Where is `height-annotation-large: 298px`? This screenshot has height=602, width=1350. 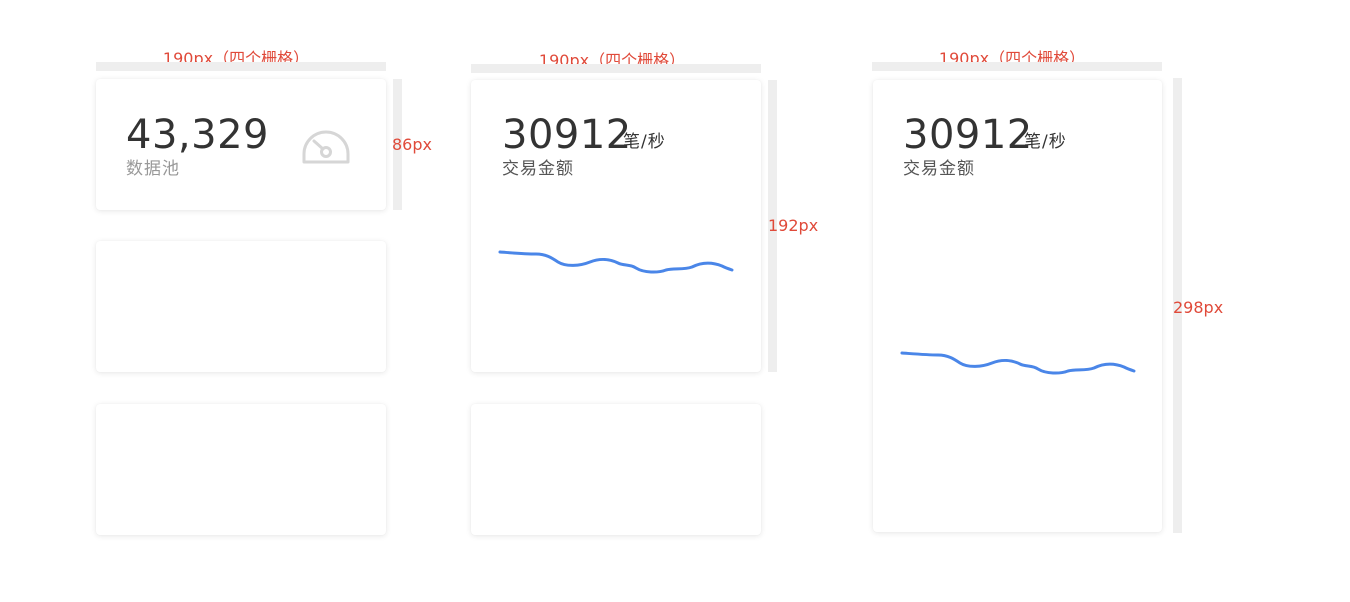
height-annotation-large: 298px is located at coordinates (1198, 307).